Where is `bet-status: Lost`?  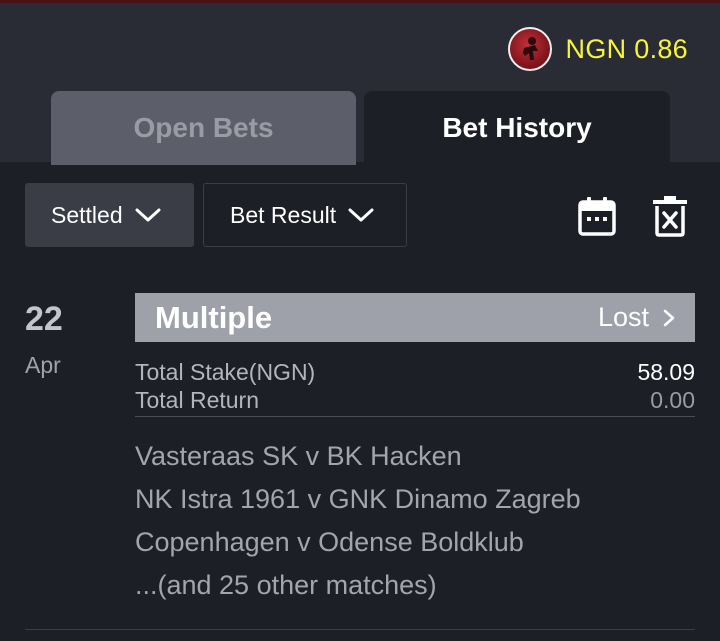
bet-status: Lost is located at coordinates (636, 317).